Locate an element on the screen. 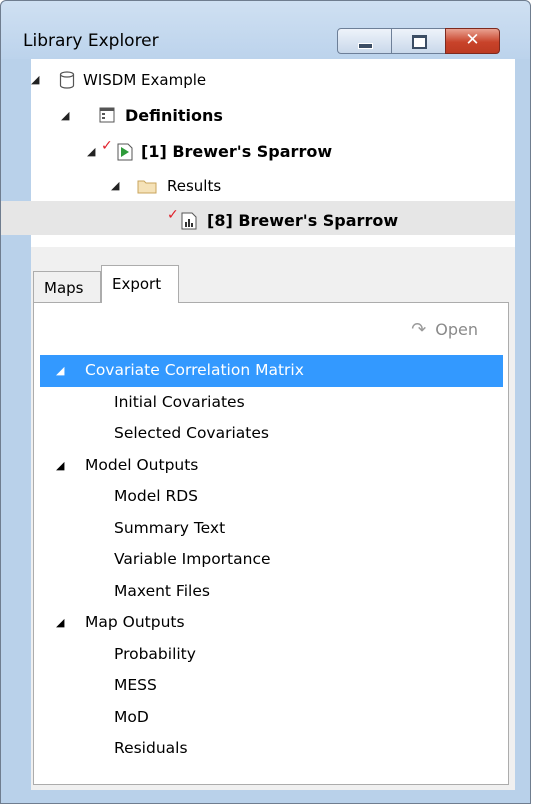 This screenshot has width=533, height=806. title-bar: Library Explorer ✕ is located at coordinates (265, 30).